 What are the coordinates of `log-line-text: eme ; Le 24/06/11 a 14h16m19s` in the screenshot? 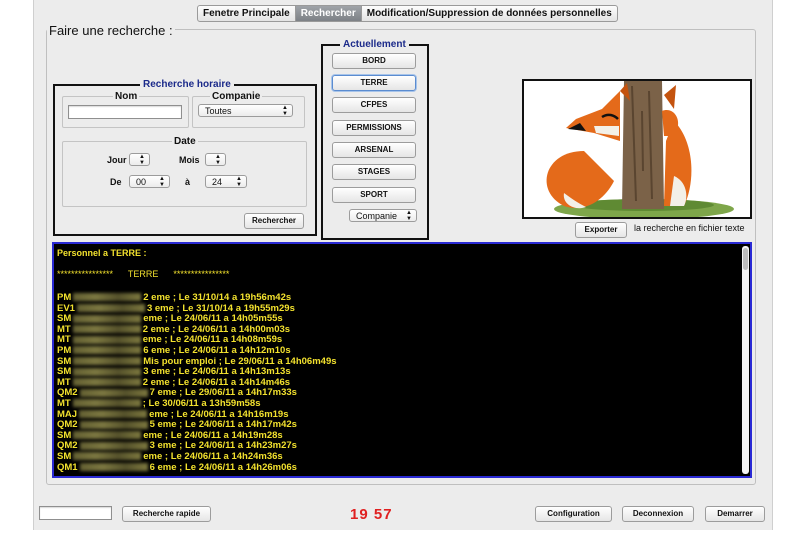 It's located at (219, 414).